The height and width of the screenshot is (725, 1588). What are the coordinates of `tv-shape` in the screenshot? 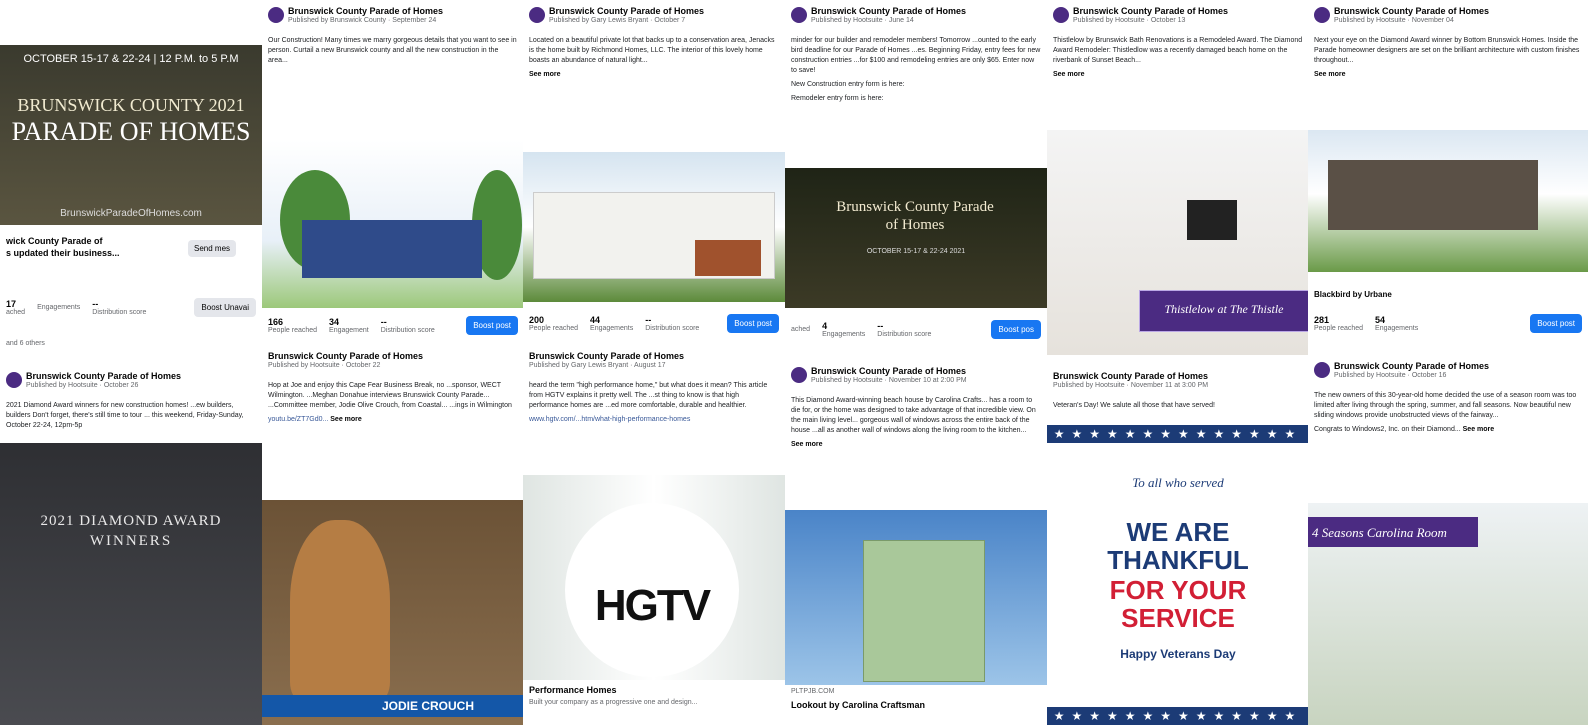 It's located at (1212, 220).